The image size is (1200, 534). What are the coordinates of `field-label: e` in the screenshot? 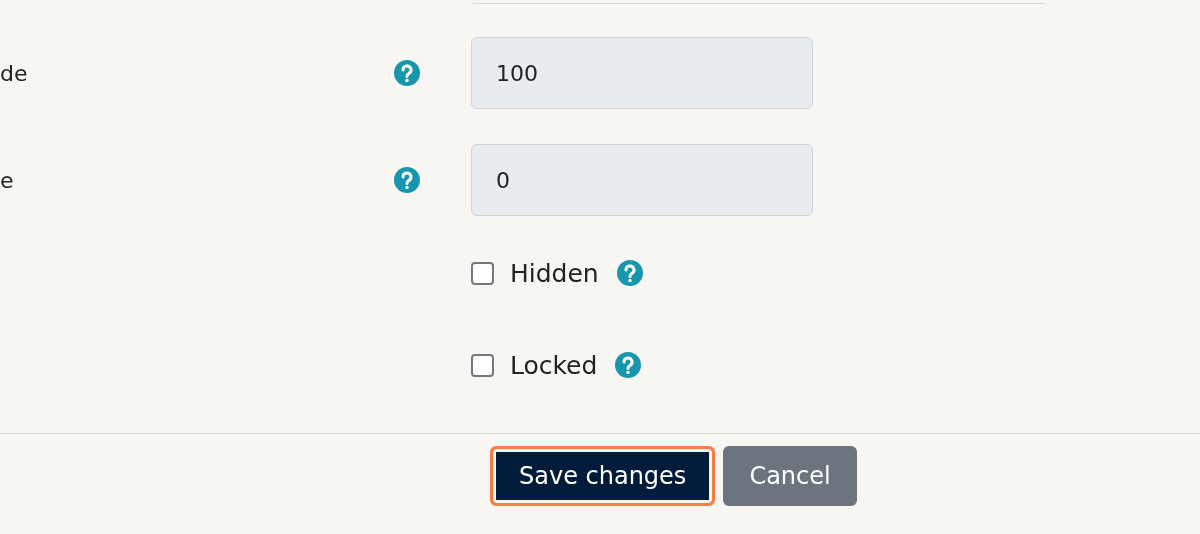 It's located at (7, 180).